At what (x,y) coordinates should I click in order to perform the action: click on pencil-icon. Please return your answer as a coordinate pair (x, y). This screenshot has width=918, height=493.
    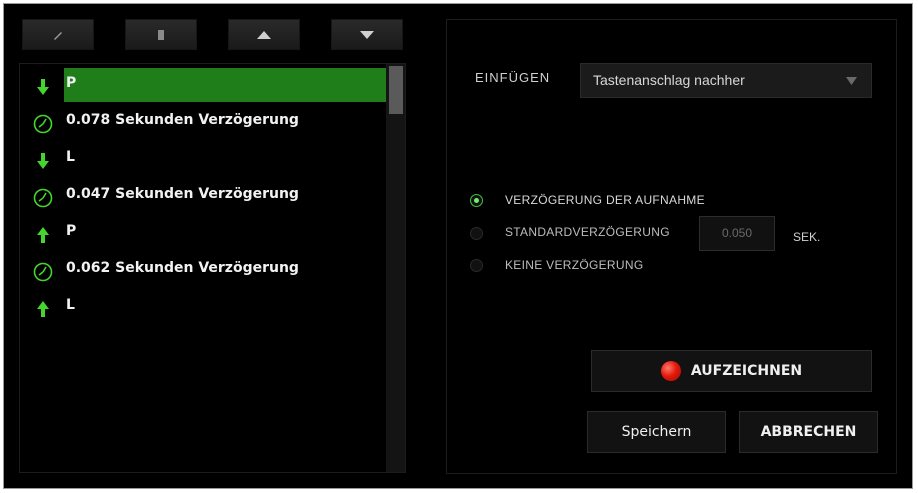
    Looking at the image, I should click on (58, 35).